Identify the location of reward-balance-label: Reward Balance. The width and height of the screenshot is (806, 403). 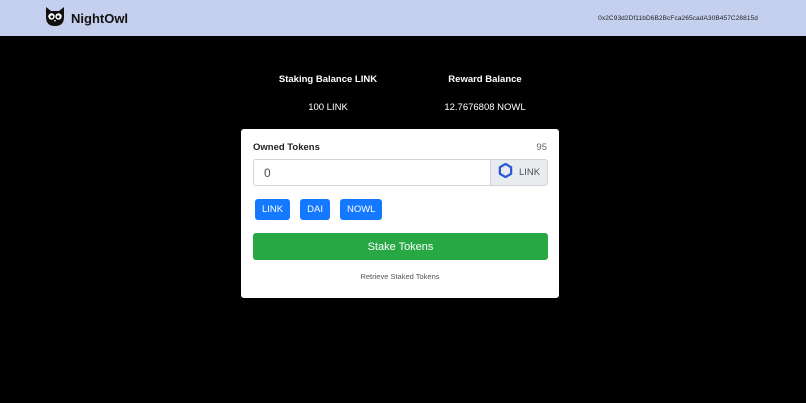
(485, 79).